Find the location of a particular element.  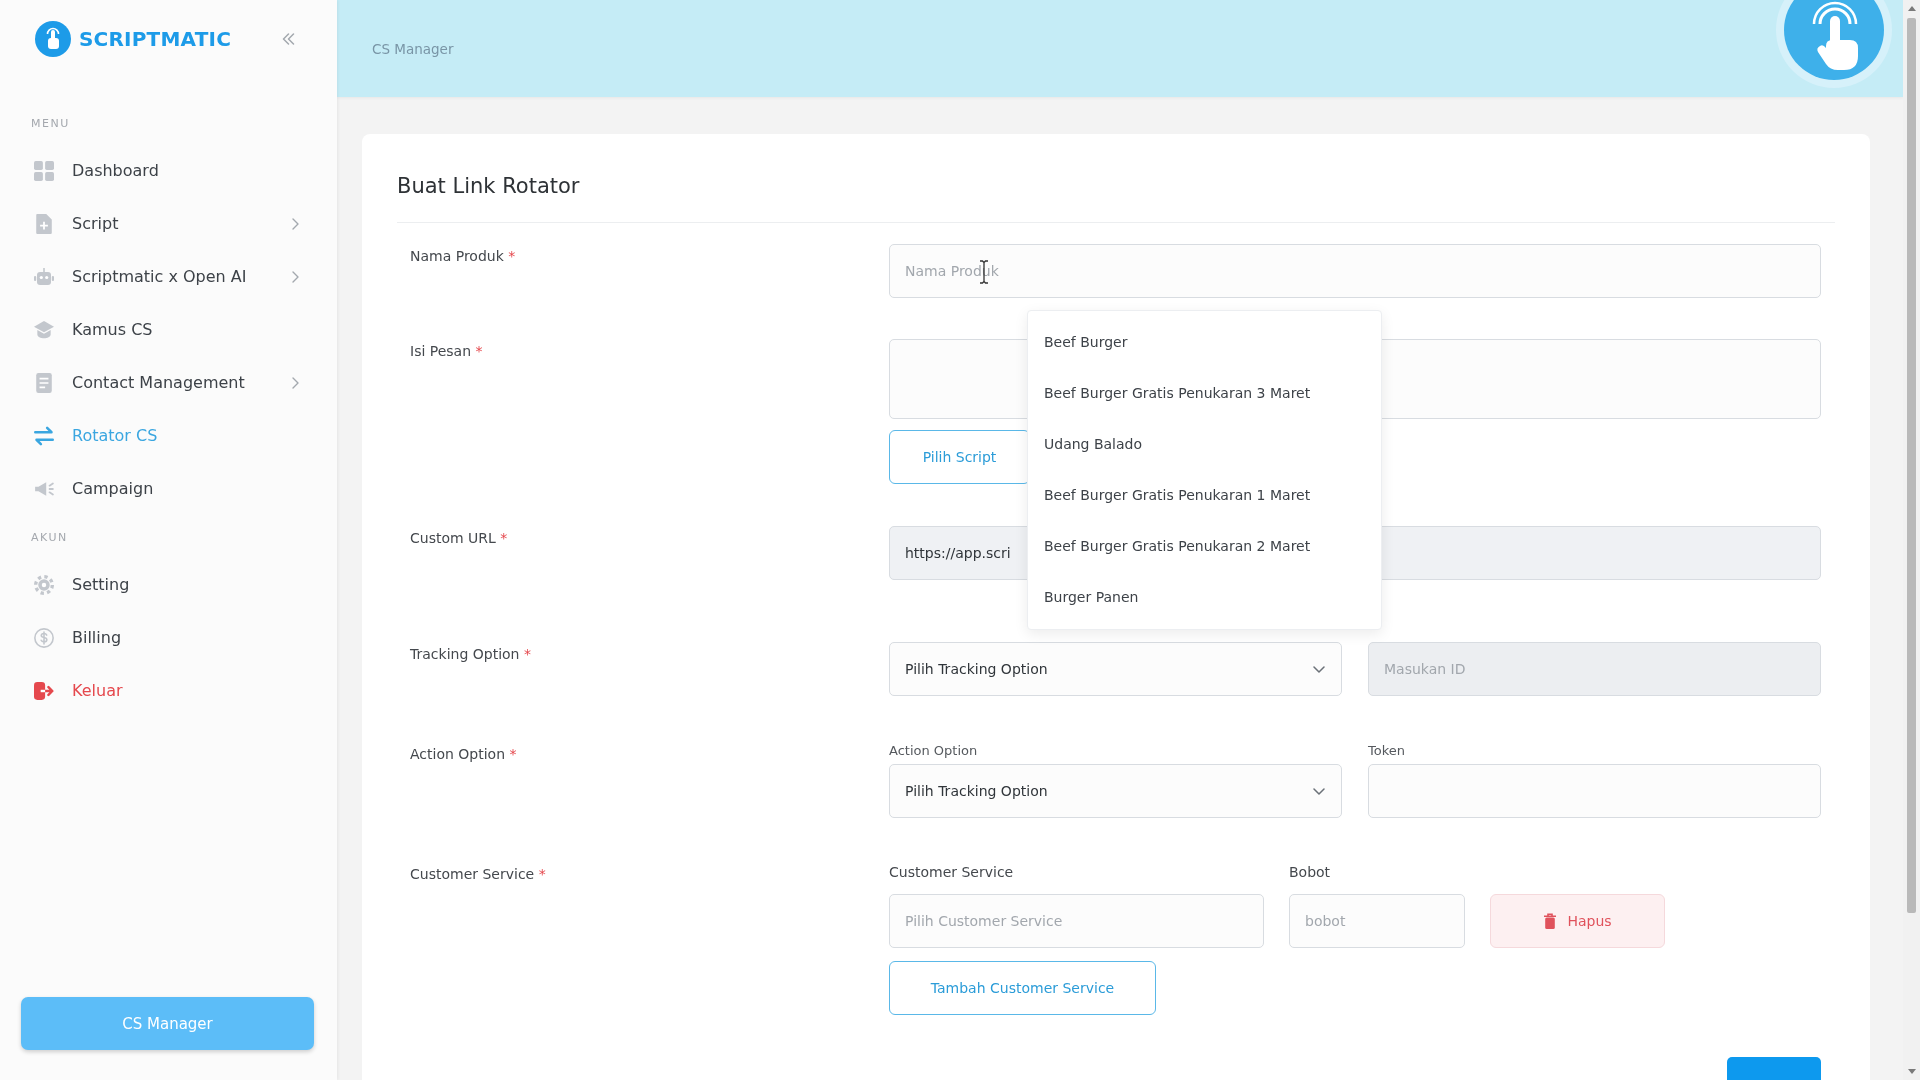

menu-heading: AKUN is located at coordinates (49, 538).